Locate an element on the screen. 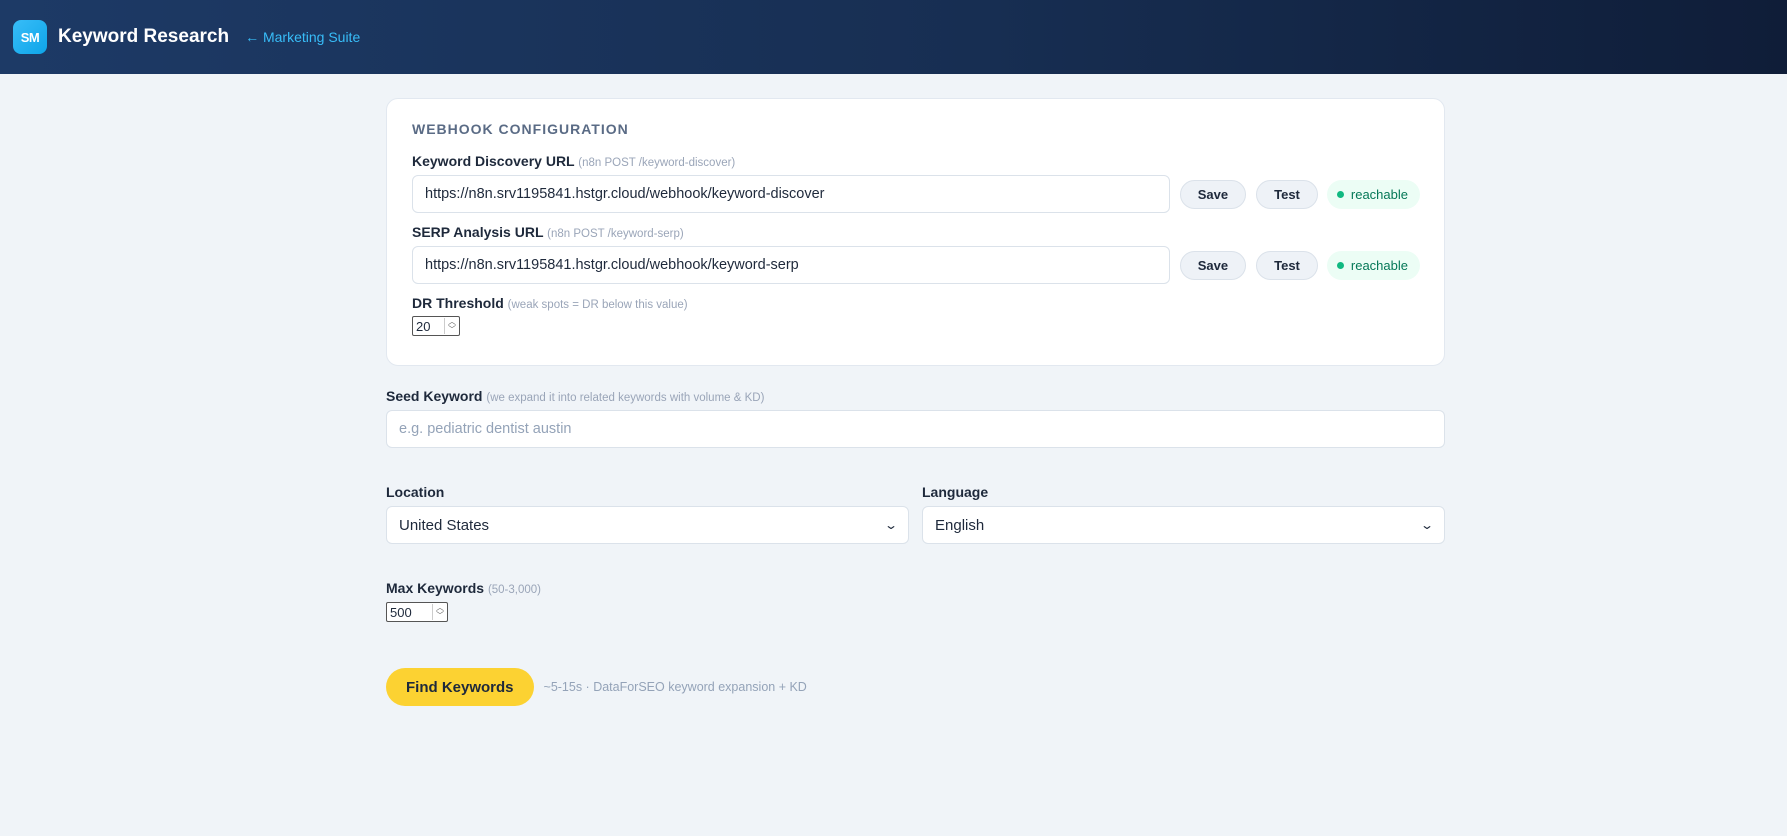 The image size is (1787, 836). discovery-url-row: Save Test reachable is located at coordinates (916, 194).